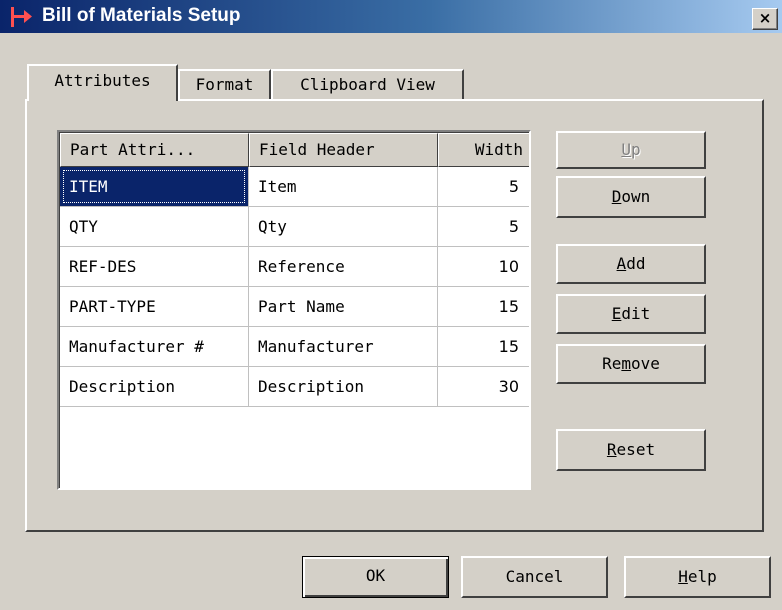 The height and width of the screenshot is (610, 782). Describe the element at coordinates (697, 577) in the screenshot. I see `help-button: Help` at that location.